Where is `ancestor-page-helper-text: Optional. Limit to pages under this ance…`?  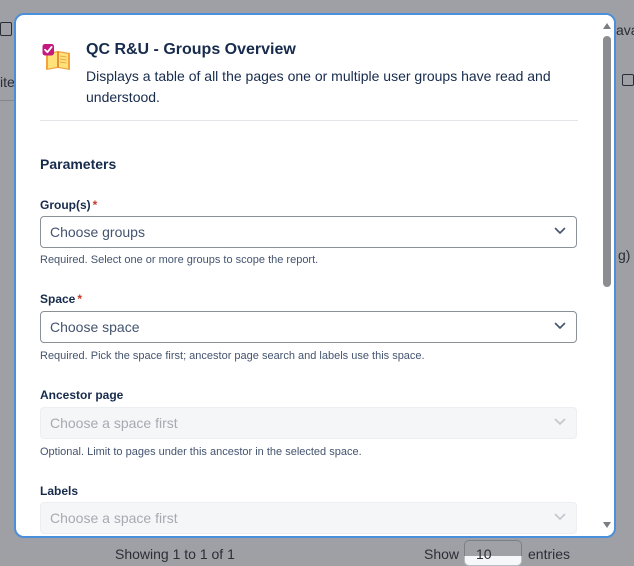
ancestor-page-helper-text: Optional. Limit to pages under this ance… is located at coordinates (201, 452).